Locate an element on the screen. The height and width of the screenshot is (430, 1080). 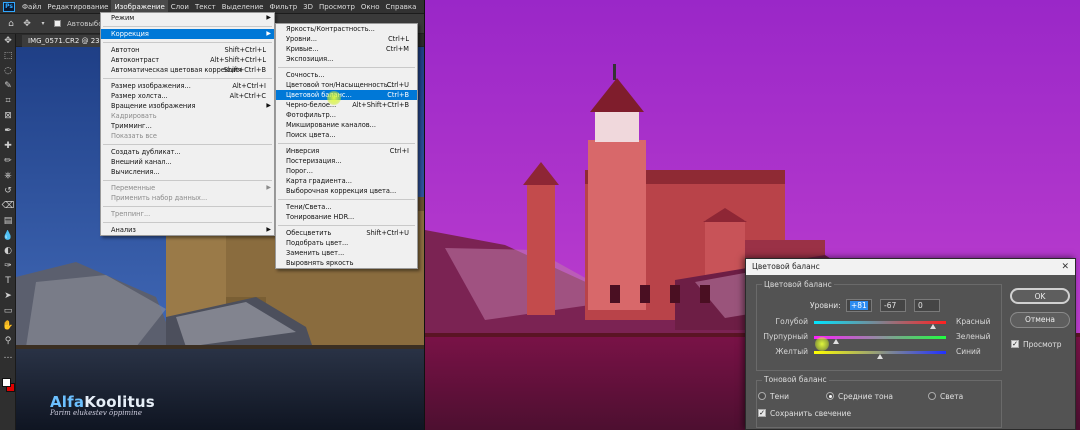
quick-select-icon: ✎ is located at coordinates (8, 86).